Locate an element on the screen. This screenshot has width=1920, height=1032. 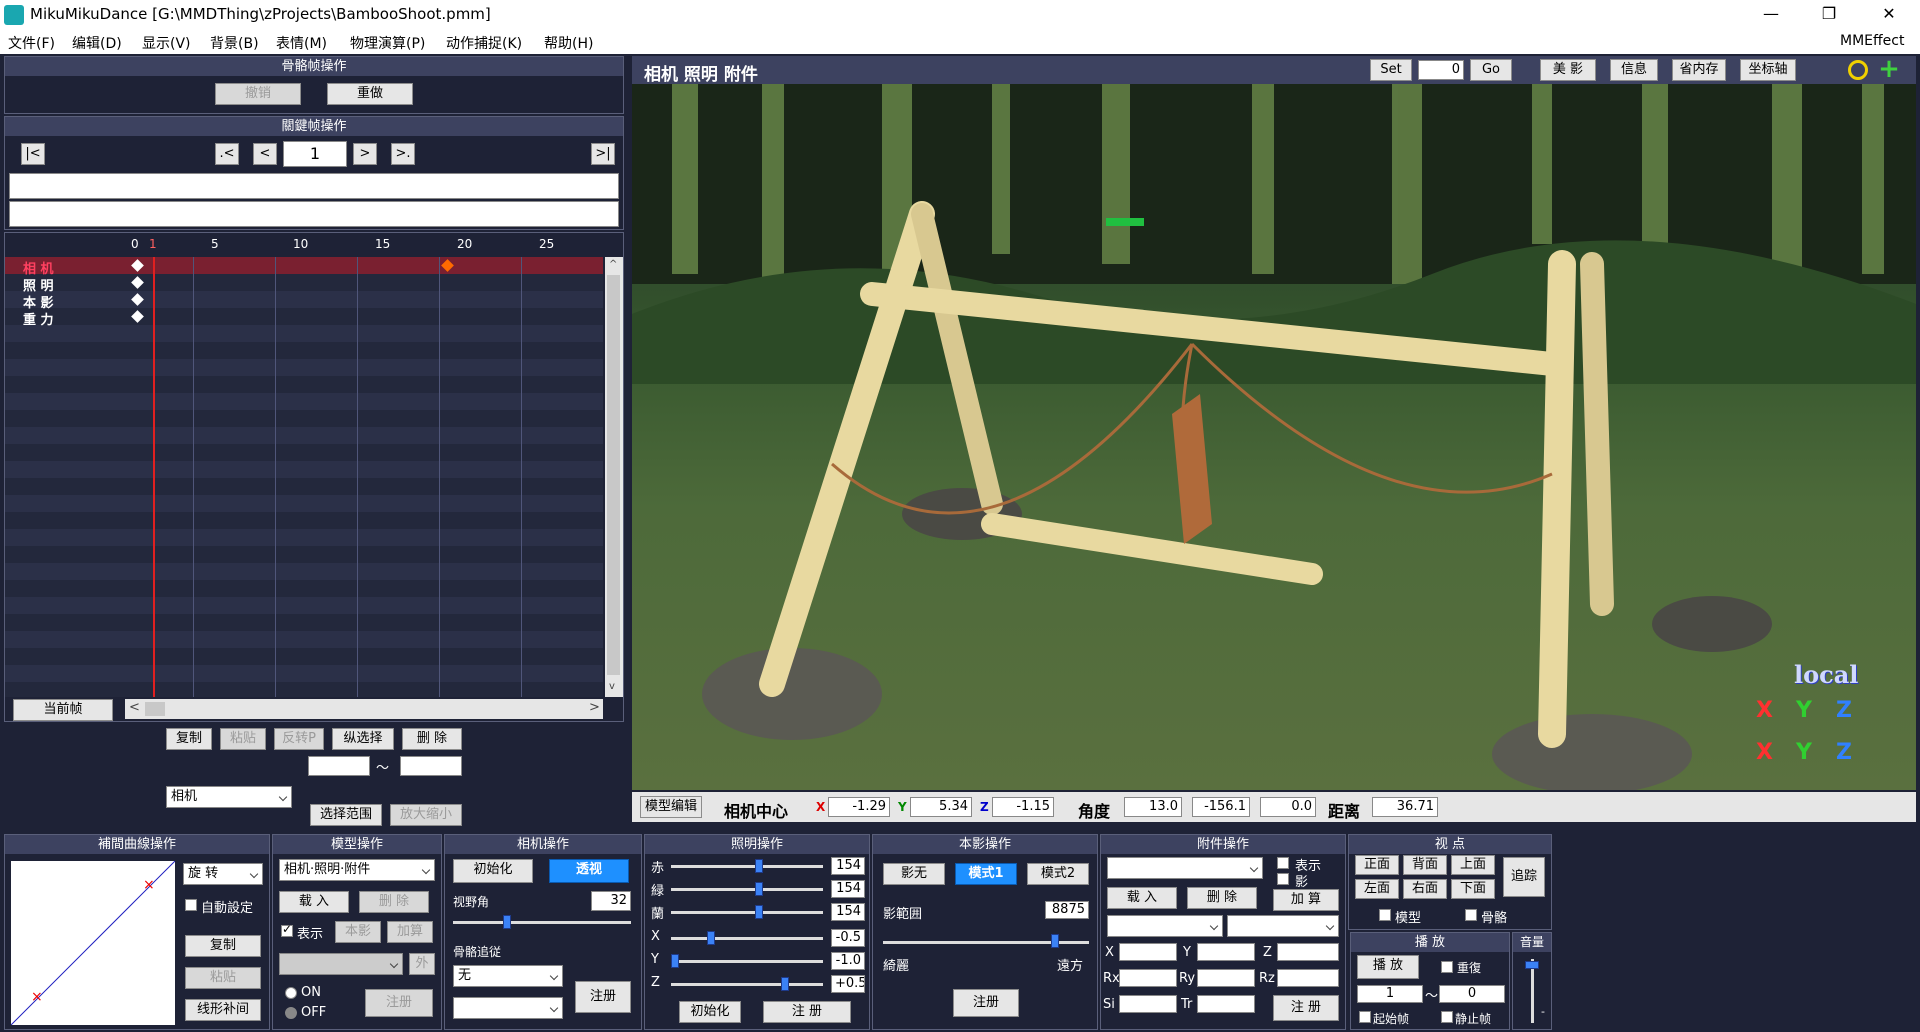
red-slider-track is located at coordinates (747, 866).